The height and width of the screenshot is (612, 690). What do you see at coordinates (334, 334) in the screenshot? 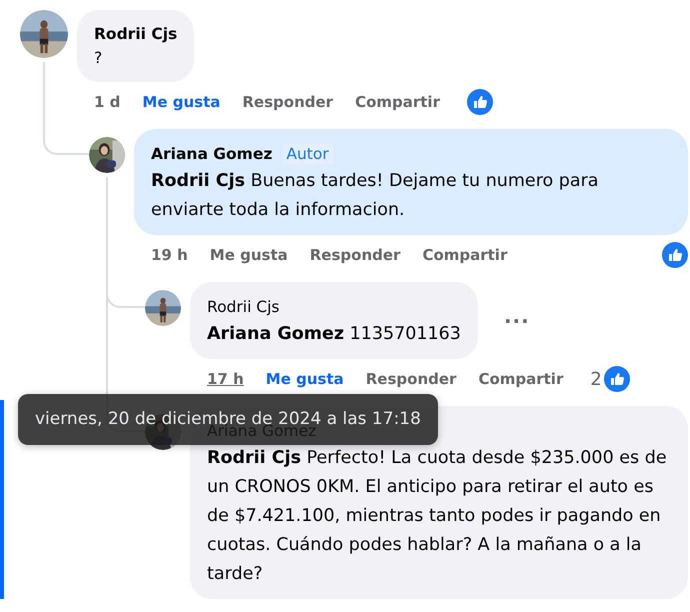
I see `comment-text: Ariana Gomez 1135701163` at bounding box center [334, 334].